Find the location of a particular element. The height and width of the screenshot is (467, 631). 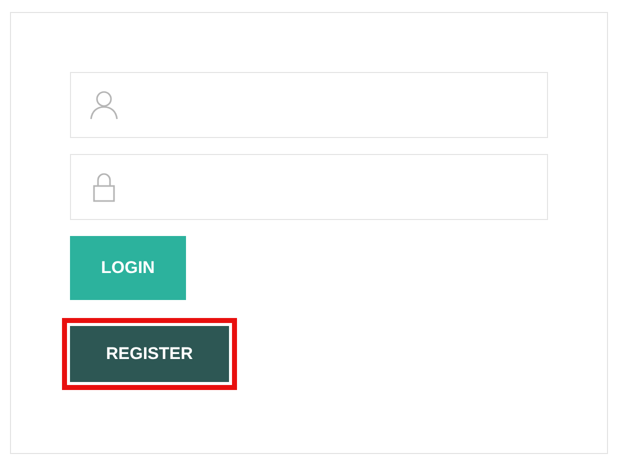

username-field is located at coordinates (309, 105).